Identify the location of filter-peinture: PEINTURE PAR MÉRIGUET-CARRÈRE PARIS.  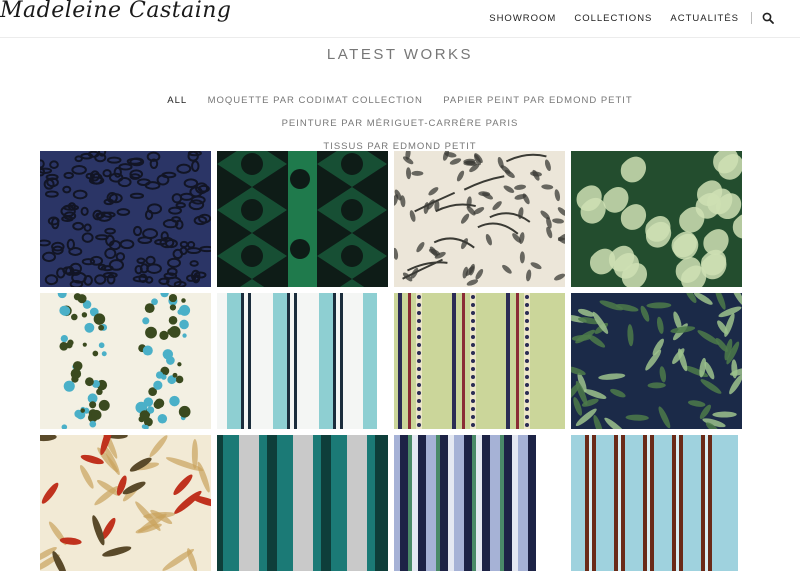
(400, 123).